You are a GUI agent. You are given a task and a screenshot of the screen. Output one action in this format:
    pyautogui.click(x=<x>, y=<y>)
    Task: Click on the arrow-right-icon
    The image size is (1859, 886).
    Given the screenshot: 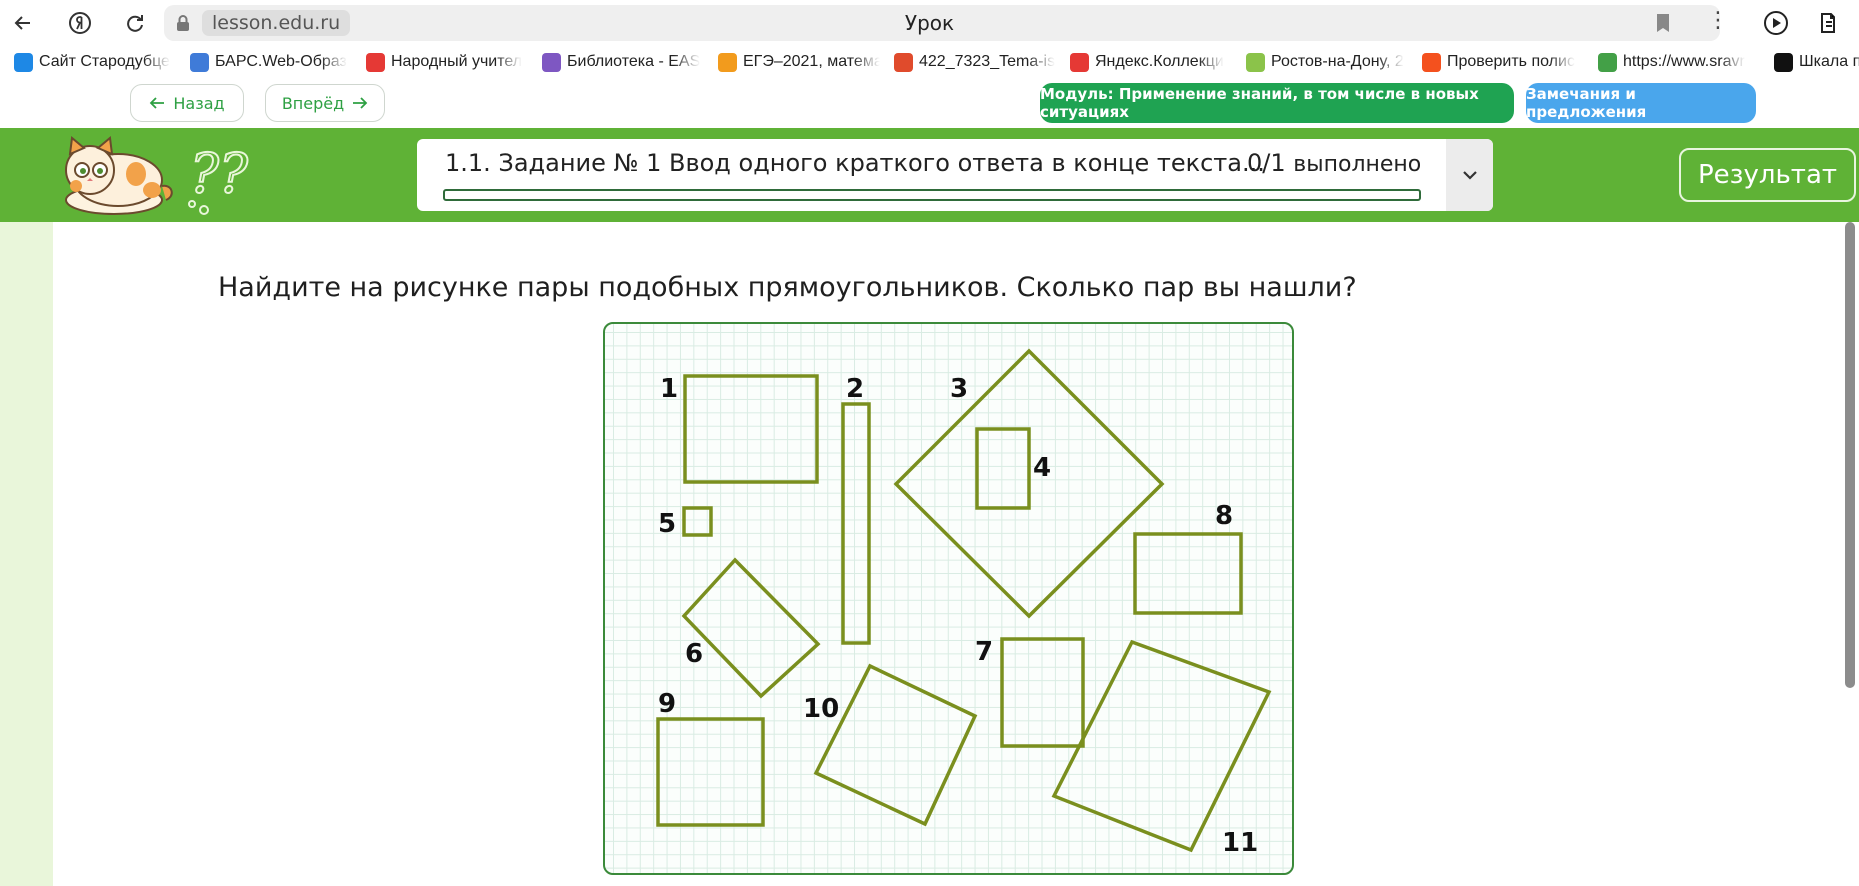 What is the action you would take?
    pyautogui.click(x=360, y=103)
    